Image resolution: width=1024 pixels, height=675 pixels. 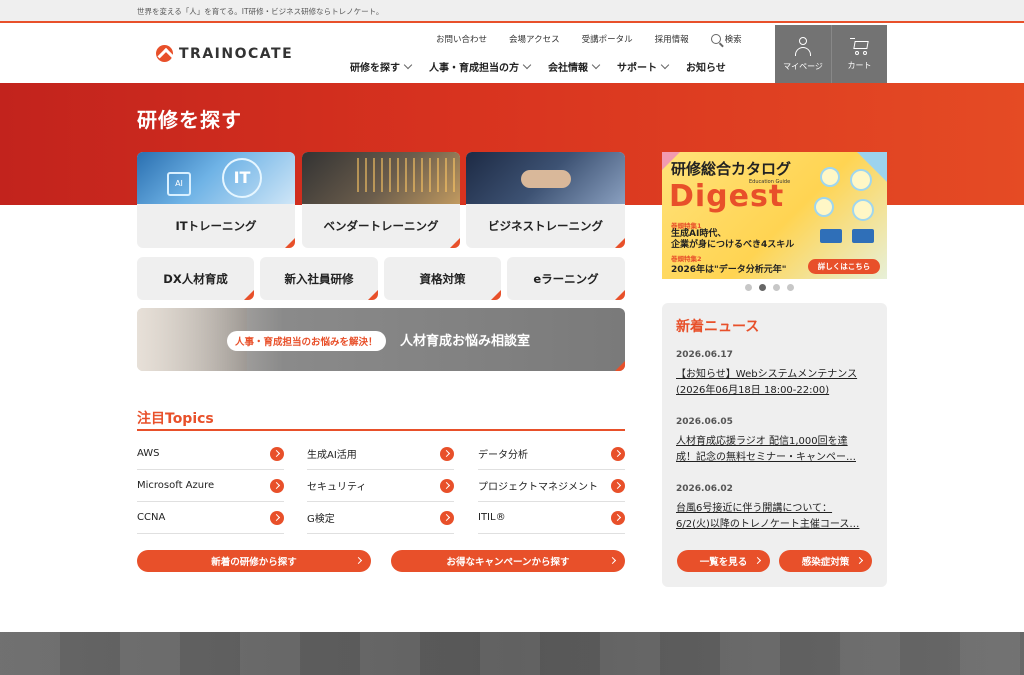 What do you see at coordinates (551, 518) in the screenshot?
I see `topic-link: ITIL®` at bounding box center [551, 518].